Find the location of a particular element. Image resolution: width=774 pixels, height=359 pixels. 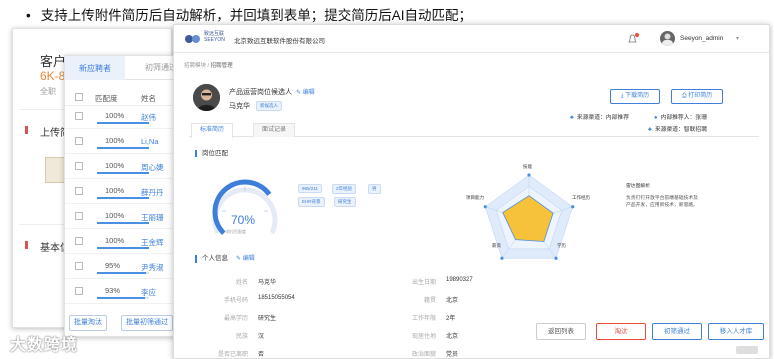

edit-info-button: ✎ 编辑 is located at coordinates (245, 259).